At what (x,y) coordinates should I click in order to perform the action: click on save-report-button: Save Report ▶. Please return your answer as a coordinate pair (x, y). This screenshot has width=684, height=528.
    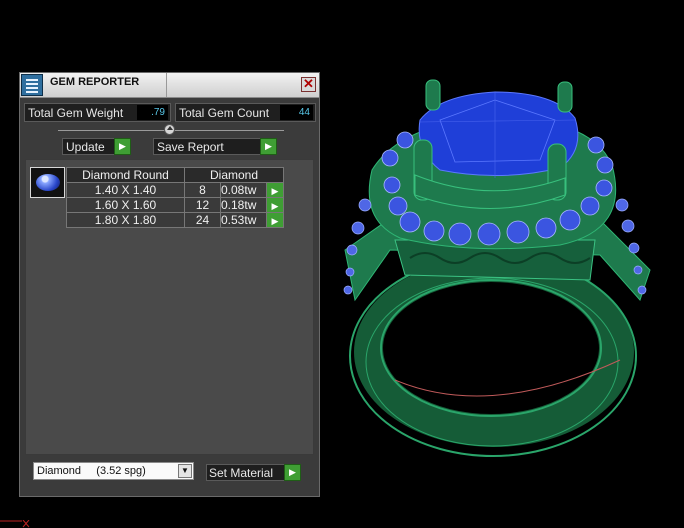
    Looking at the image, I should click on (215, 146).